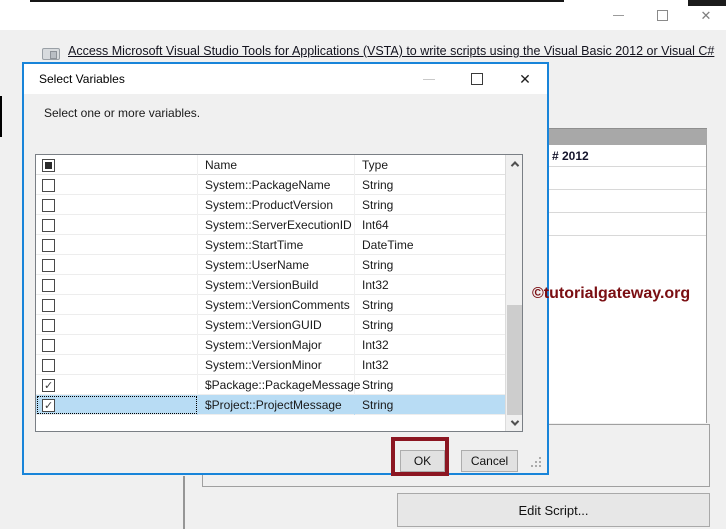 Image resolution: width=726 pixels, height=529 pixels. What do you see at coordinates (122, 113) in the screenshot?
I see `dialog-instruction: Select one or more variables.` at bounding box center [122, 113].